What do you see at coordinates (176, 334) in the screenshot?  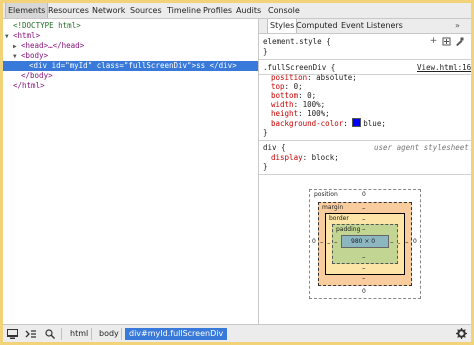 I see `breadcrumb-div-selected: div#myId.fullScreenDiv` at bounding box center [176, 334].